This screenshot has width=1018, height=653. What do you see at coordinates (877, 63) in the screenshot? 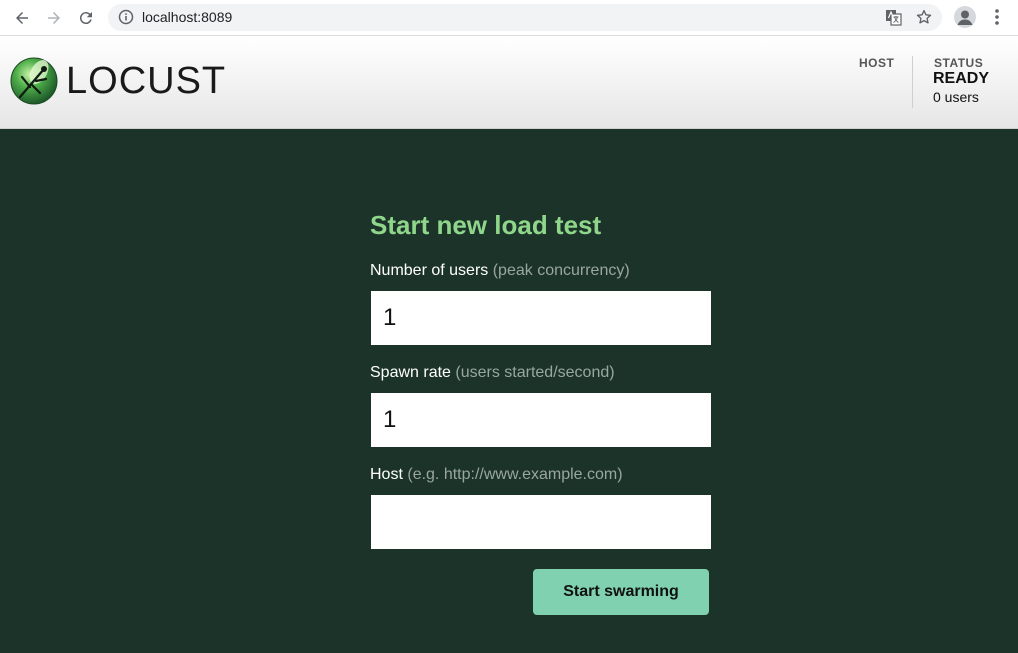
I see `host-label: HOST` at bounding box center [877, 63].